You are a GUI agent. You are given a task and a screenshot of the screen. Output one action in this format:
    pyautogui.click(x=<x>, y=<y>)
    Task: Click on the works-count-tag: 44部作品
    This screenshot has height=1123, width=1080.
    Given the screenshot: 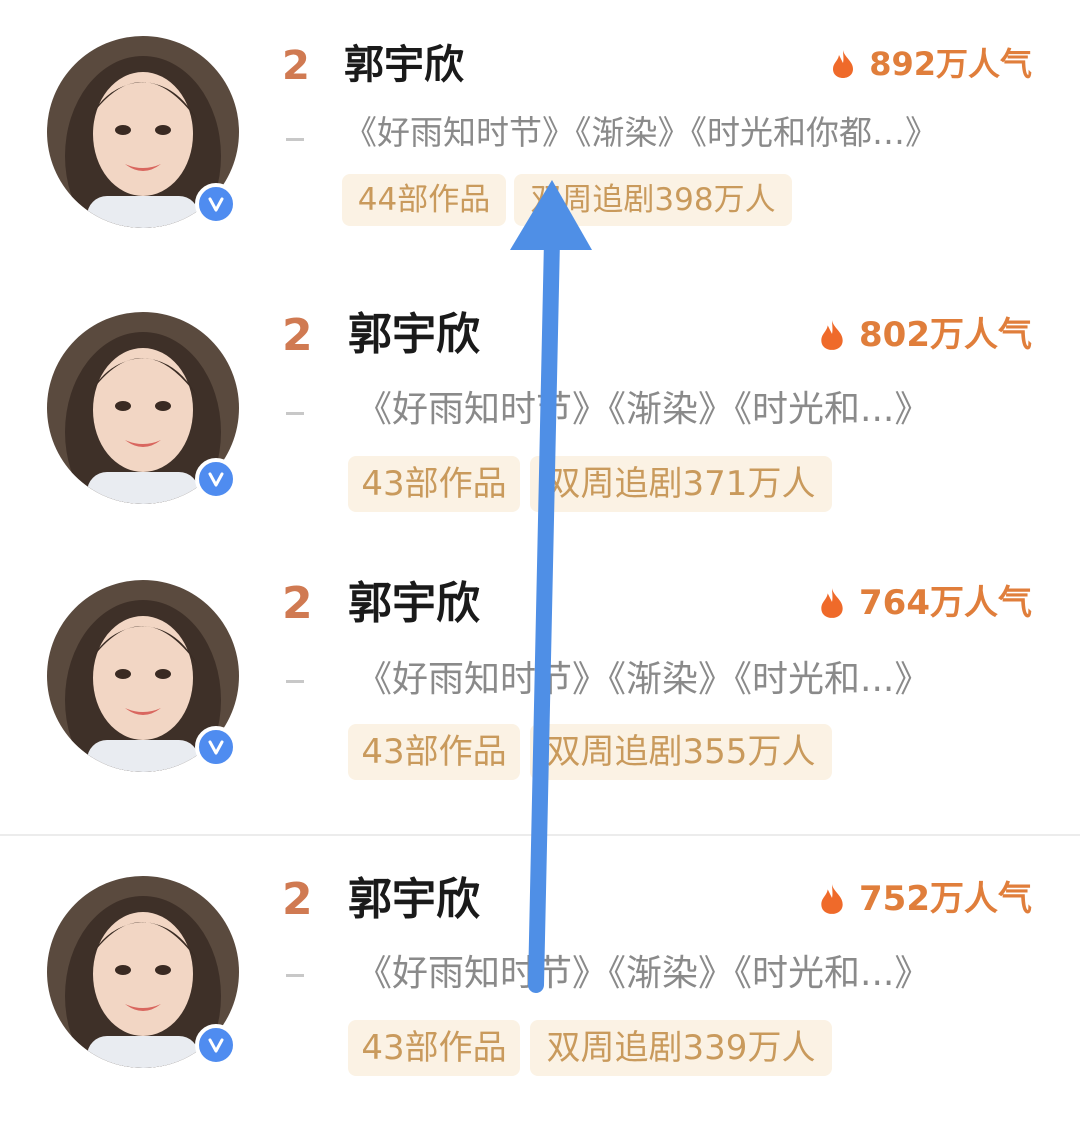 What is the action you would take?
    pyautogui.click(x=424, y=200)
    